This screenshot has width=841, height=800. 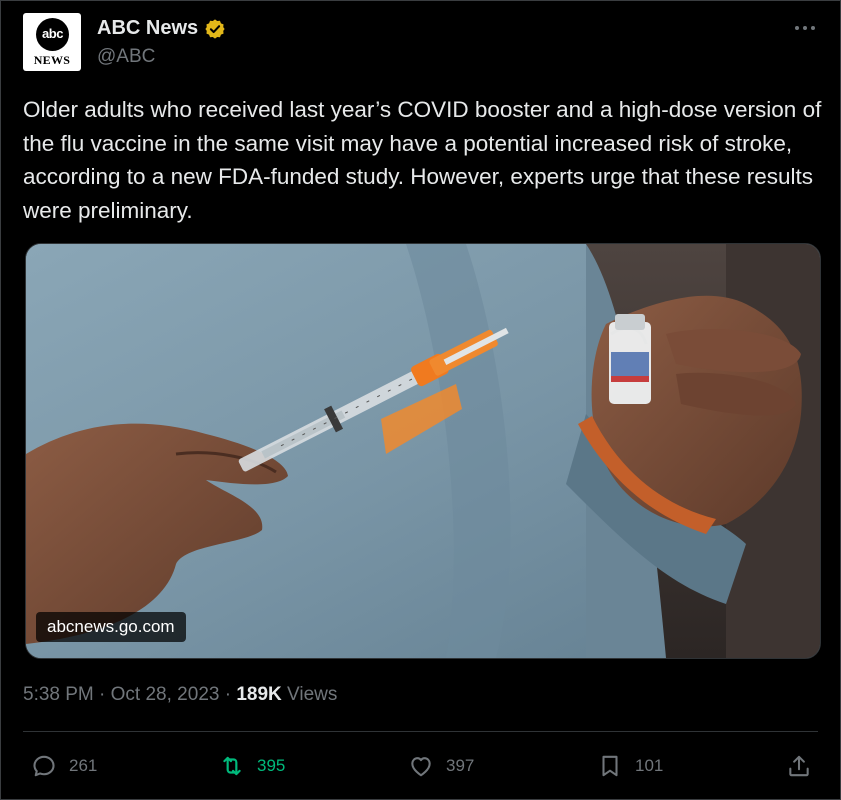 What do you see at coordinates (460, 765) in the screenshot?
I see `like-count: 397` at bounding box center [460, 765].